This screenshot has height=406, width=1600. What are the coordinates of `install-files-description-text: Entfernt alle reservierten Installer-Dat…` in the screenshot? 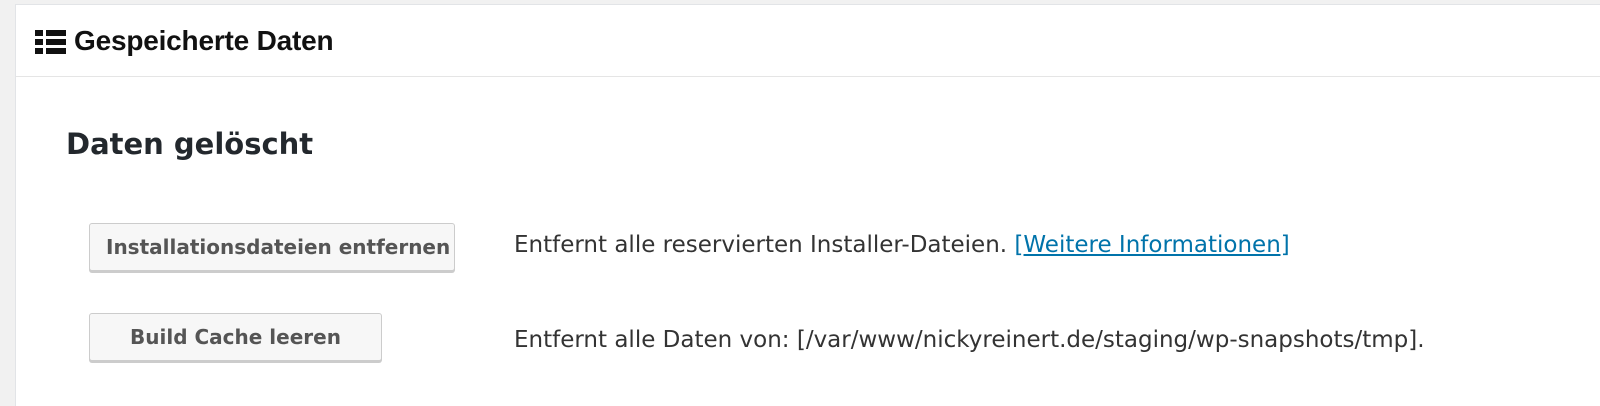 It's located at (761, 245).